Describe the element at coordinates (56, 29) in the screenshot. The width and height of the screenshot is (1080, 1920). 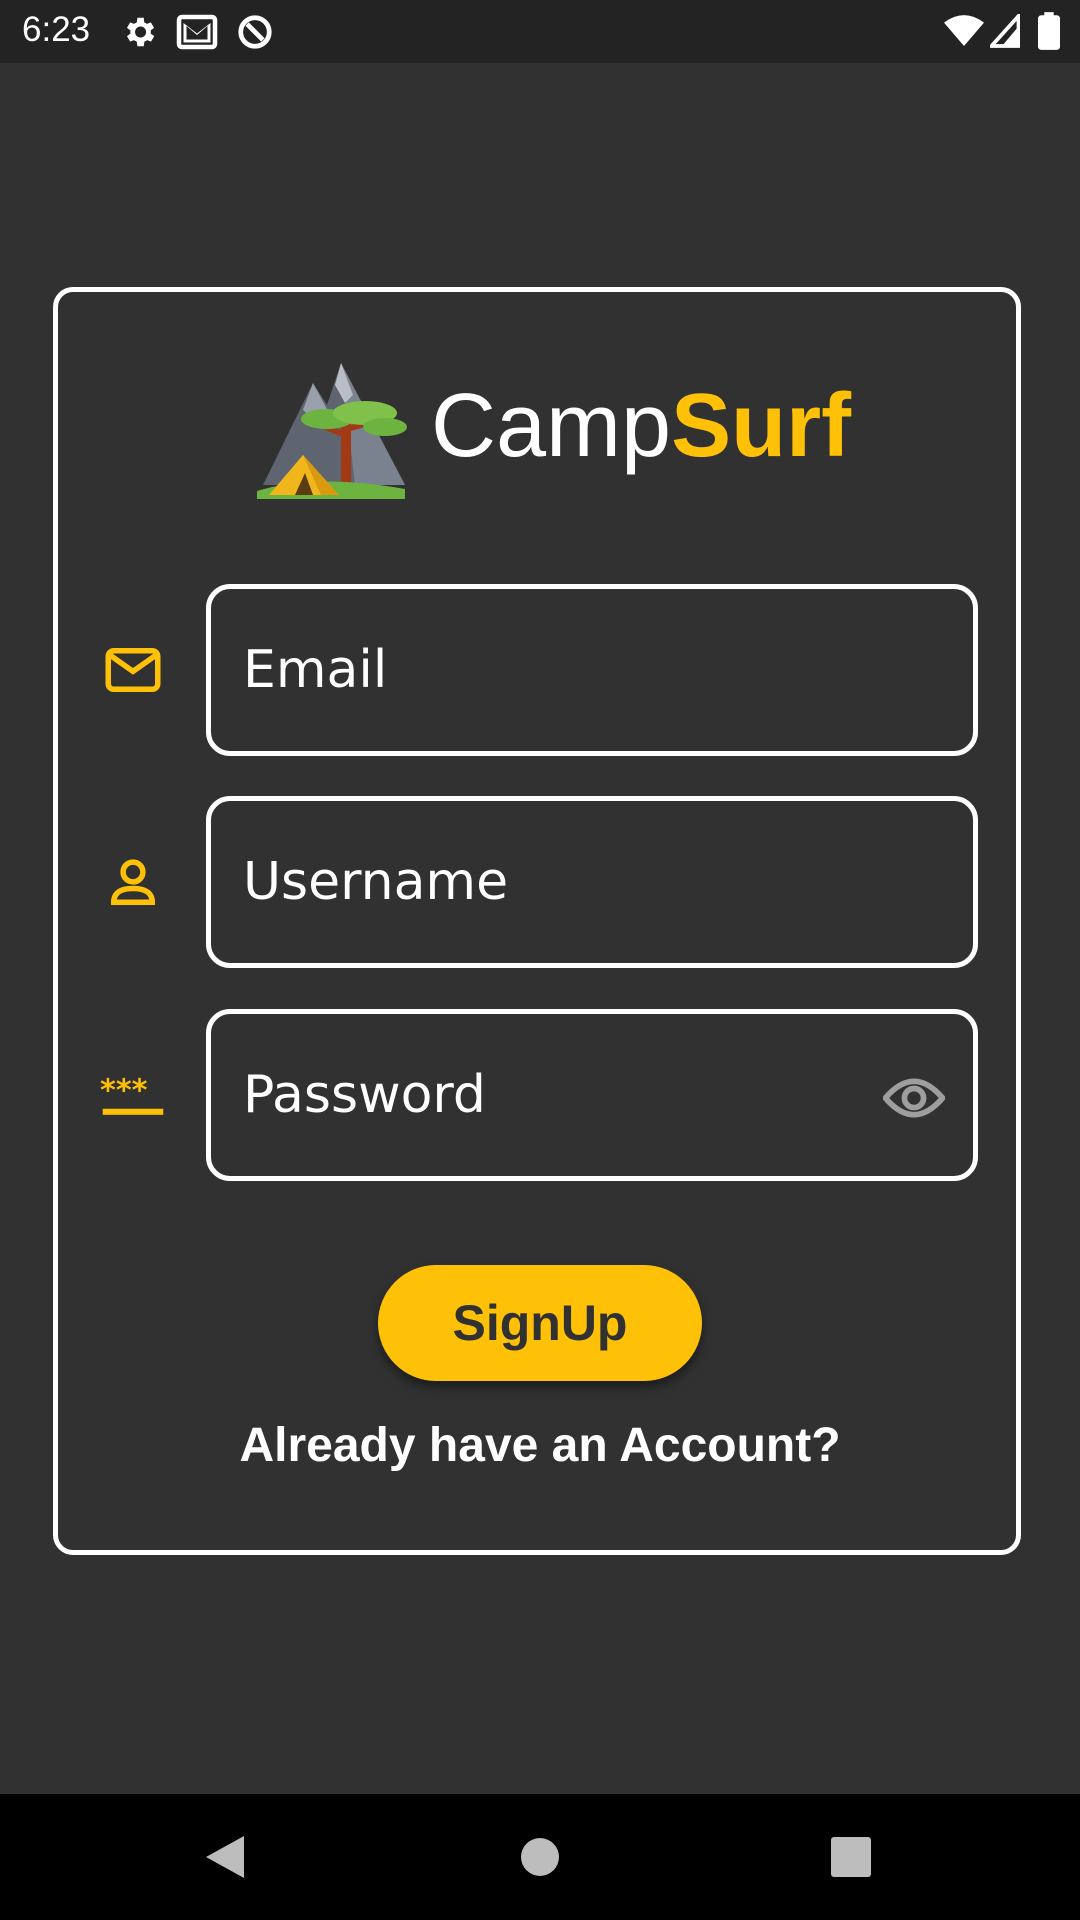
I see `status-time: 6:23` at that location.